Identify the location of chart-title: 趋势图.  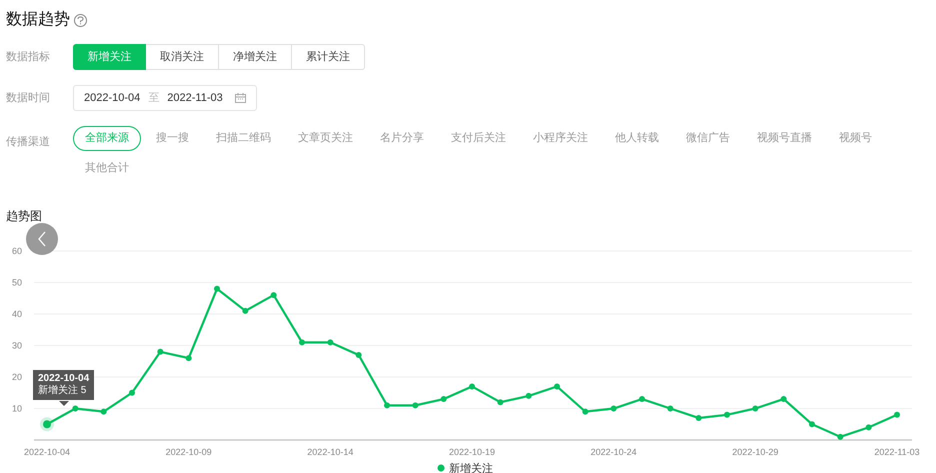
(24, 216).